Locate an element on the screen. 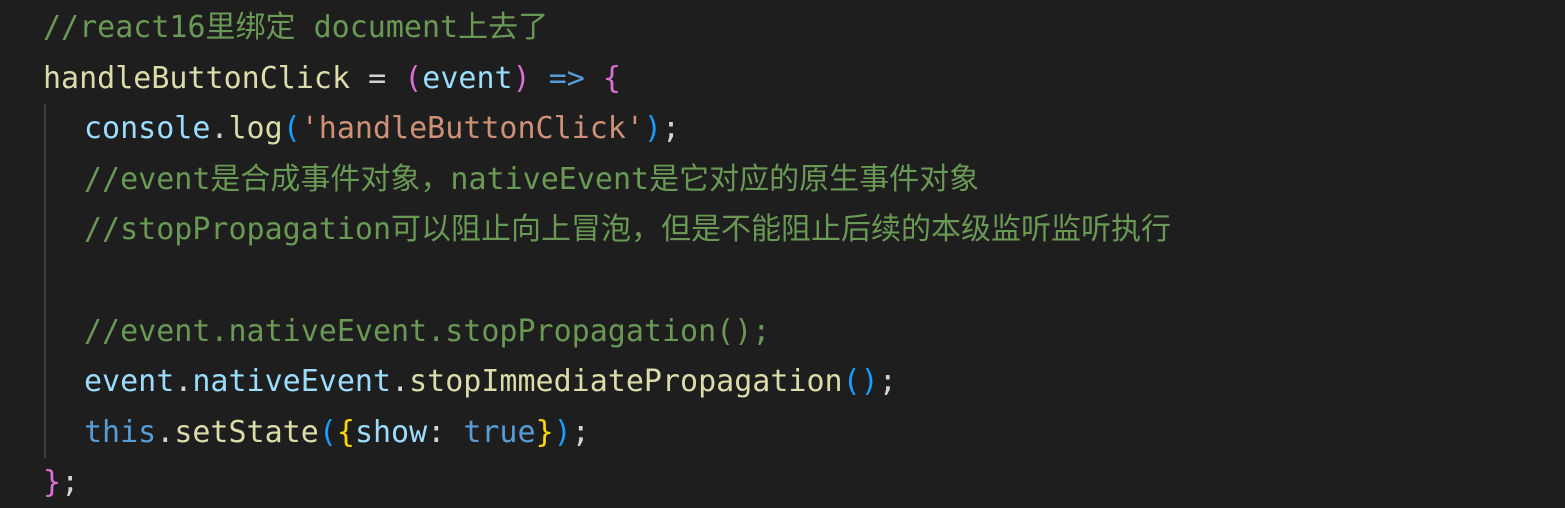  code-line-2: handleButtonClick = (event) => { is located at coordinates (332, 79).